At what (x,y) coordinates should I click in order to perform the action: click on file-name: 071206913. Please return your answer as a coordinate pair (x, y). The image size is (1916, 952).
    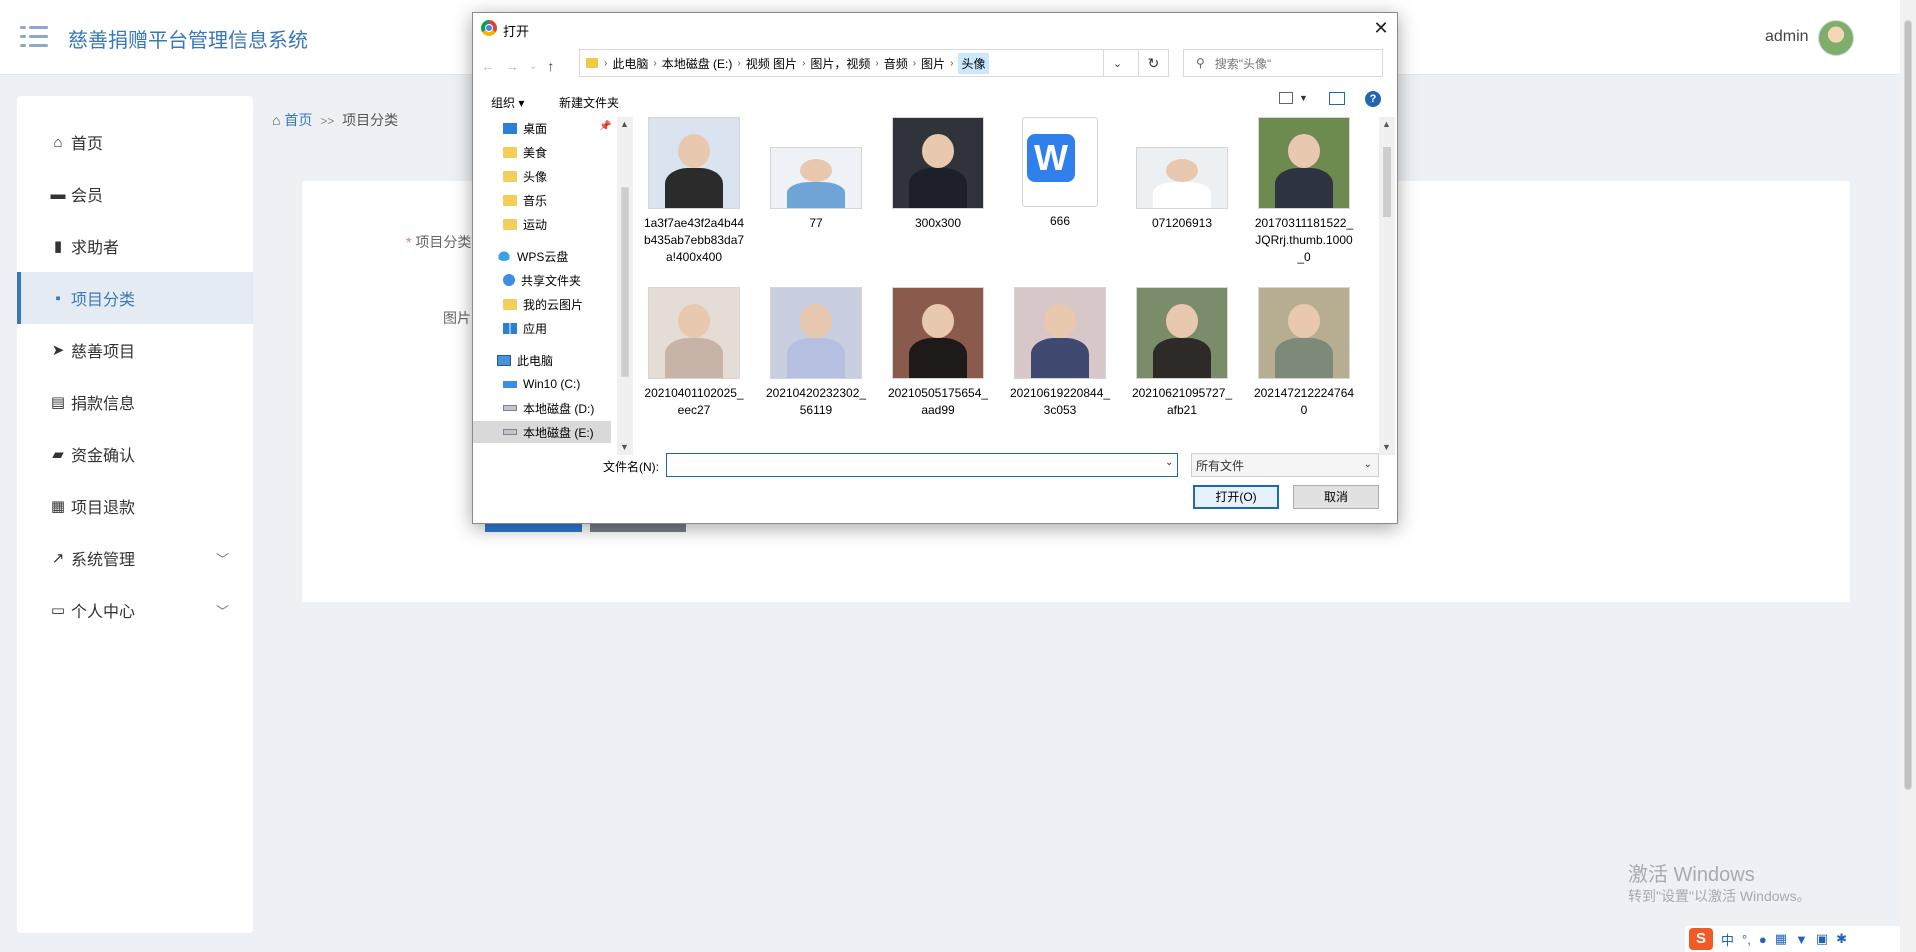
    Looking at the image, I should click on (1182, 223).